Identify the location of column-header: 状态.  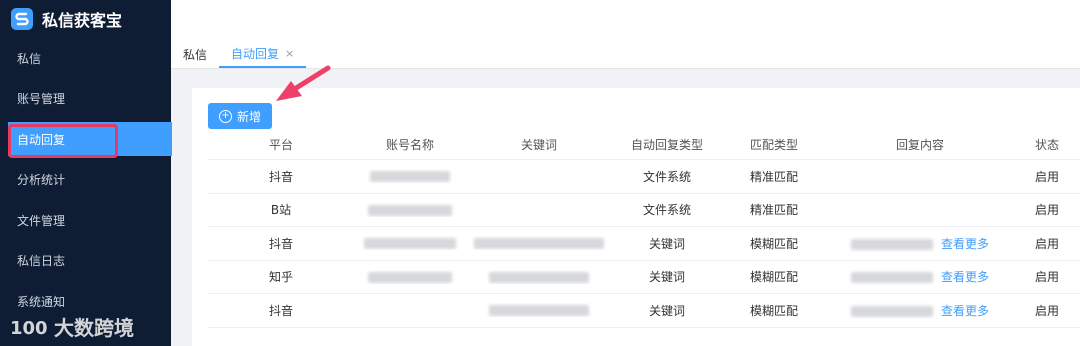
(1046, 144).